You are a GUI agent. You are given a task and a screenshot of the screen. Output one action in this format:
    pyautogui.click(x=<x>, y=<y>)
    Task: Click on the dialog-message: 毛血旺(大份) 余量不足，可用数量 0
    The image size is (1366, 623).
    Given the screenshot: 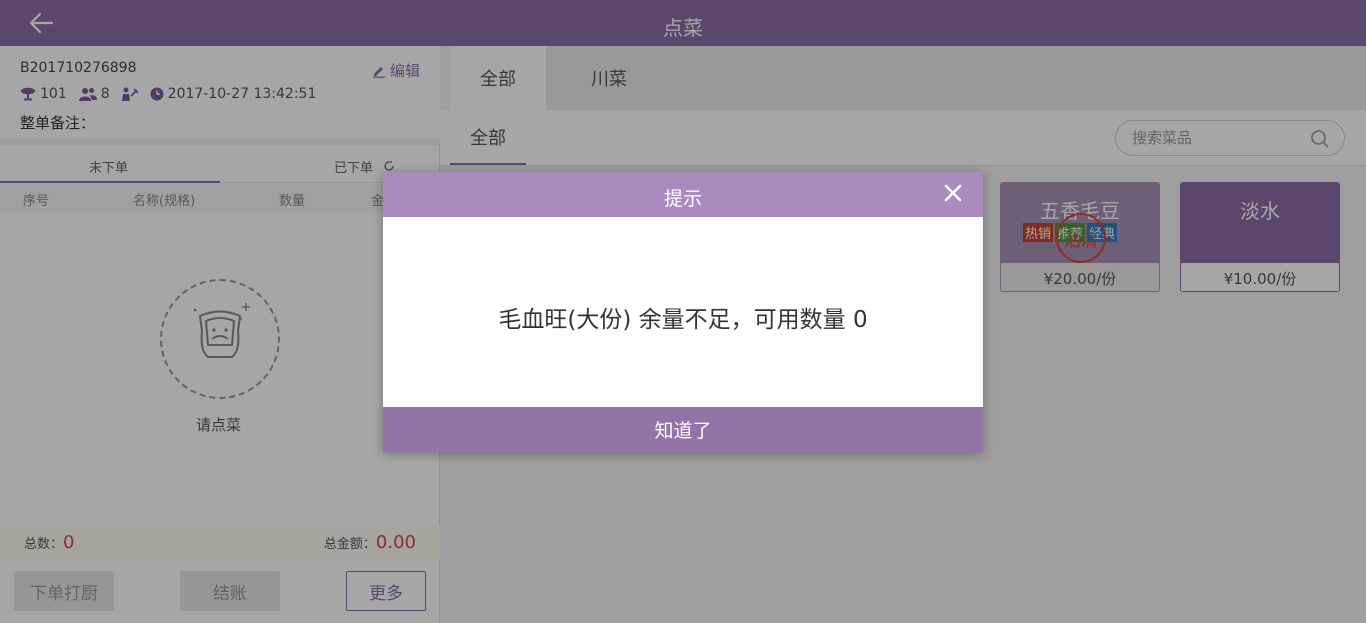 What is the action you would take?
    pyautogui.click(x=683, y=320)
    